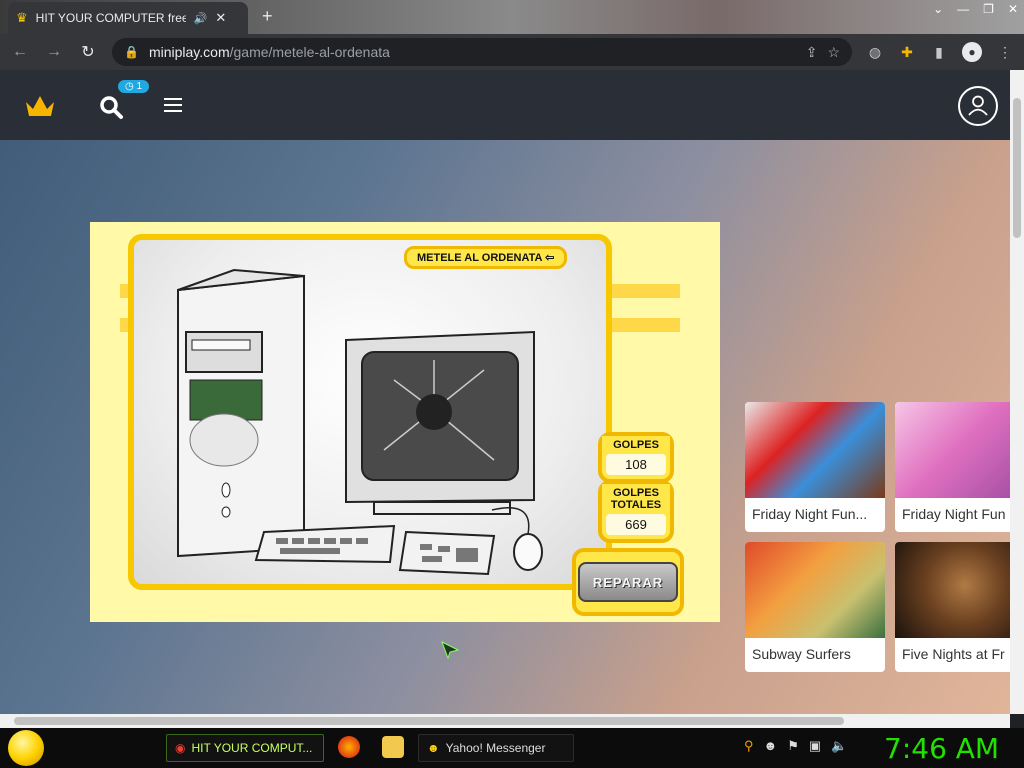 The width and height of the screenshot is (1024, 768). What do you see at coordinates (433, 748) in the screenshot?
I see `yahoo-smiley-icon: ☻` at bounding box center [433, 748].